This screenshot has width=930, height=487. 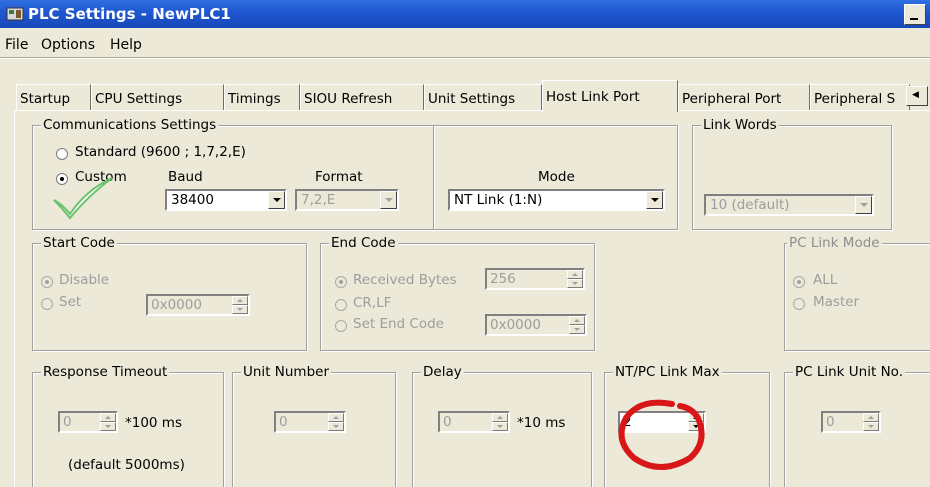 What do you see at coordinates (53, 97) in the screenshot?
I see `tab-startup: Startup` at bounding box center [53, 97].